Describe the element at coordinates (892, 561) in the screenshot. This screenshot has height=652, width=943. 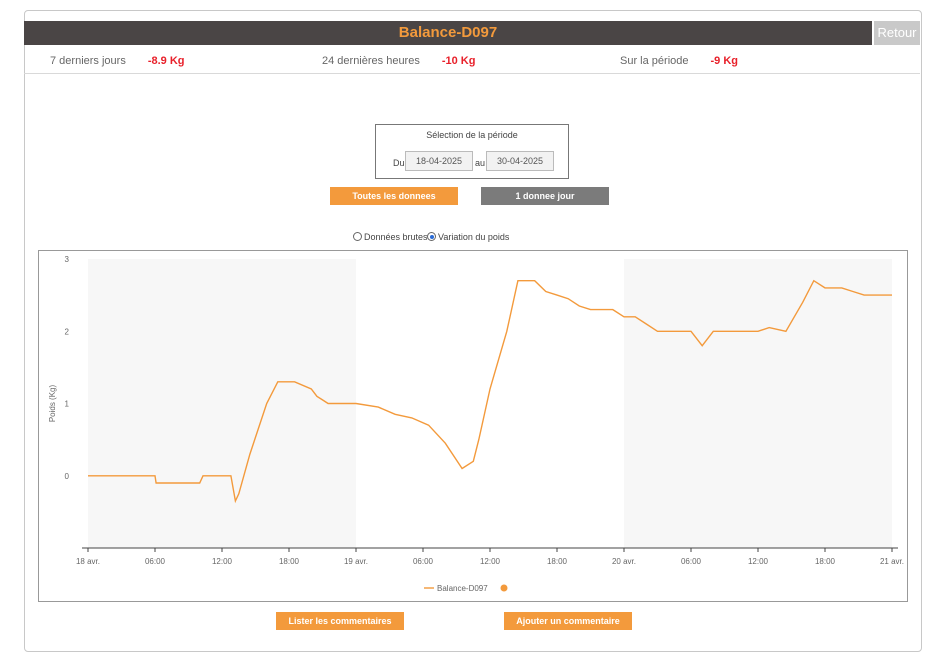
I see `x-tick-label: 21 avr.` at that location.